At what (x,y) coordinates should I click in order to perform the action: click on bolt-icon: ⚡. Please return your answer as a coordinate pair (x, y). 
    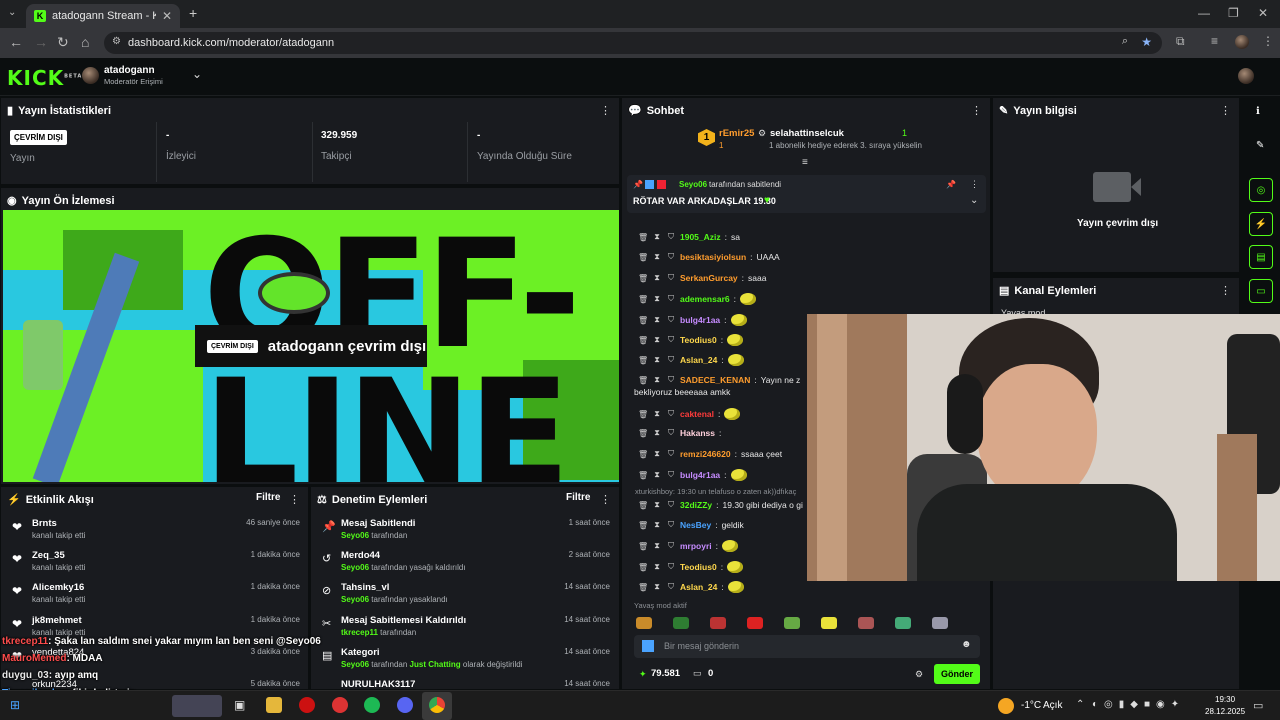
    Looking at the image, I should click on (1261, 224).